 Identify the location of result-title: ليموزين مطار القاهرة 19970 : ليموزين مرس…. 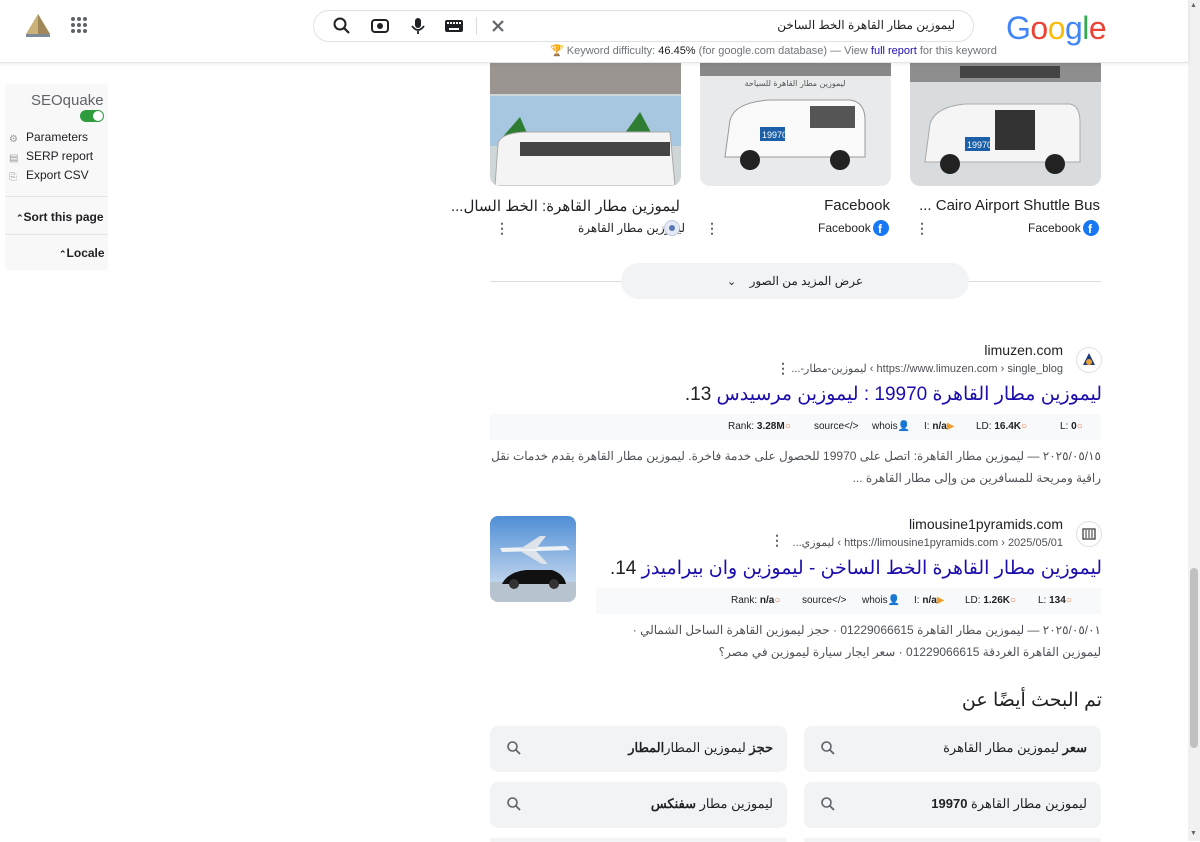
(893, 394).